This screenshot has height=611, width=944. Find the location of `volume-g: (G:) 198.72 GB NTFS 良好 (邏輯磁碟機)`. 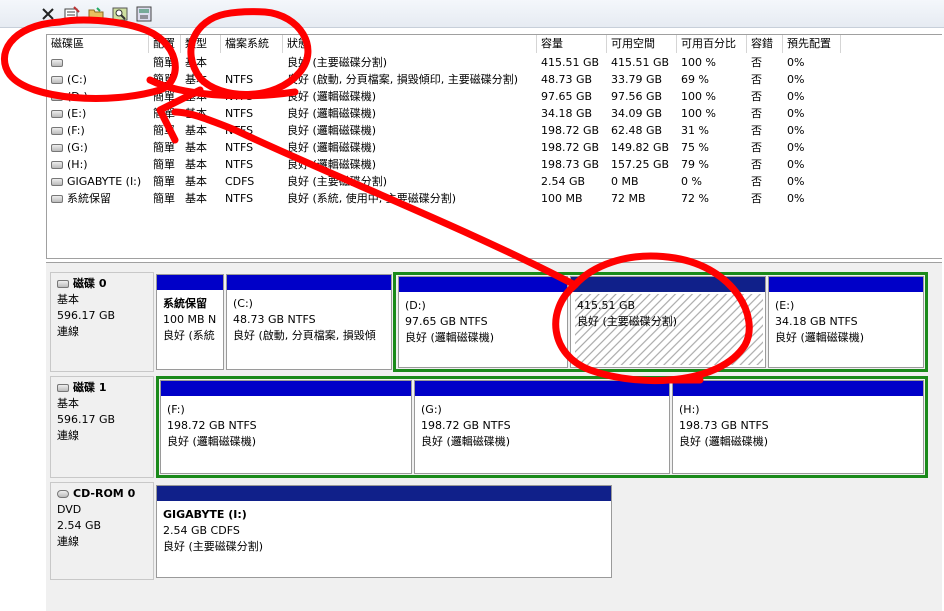

volume-g: (G:) 198.72 GB NTFS 良好 (邏輯磁碟機) is located at coordinates (542, 427).